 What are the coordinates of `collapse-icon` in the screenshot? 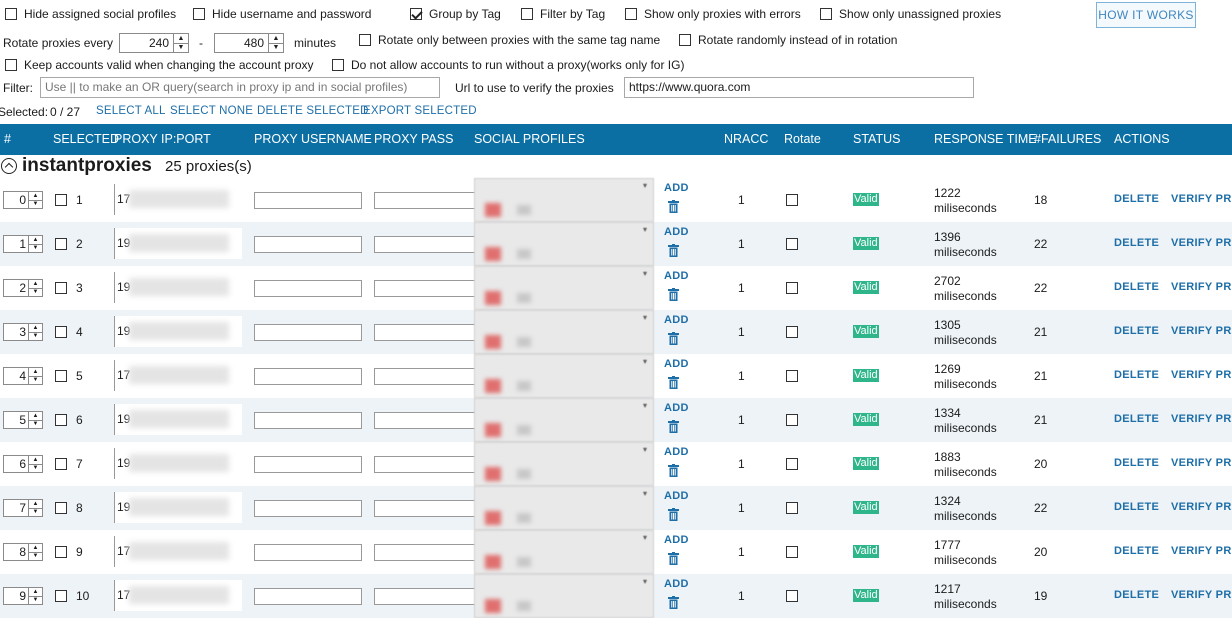 It's located at (9, 166).